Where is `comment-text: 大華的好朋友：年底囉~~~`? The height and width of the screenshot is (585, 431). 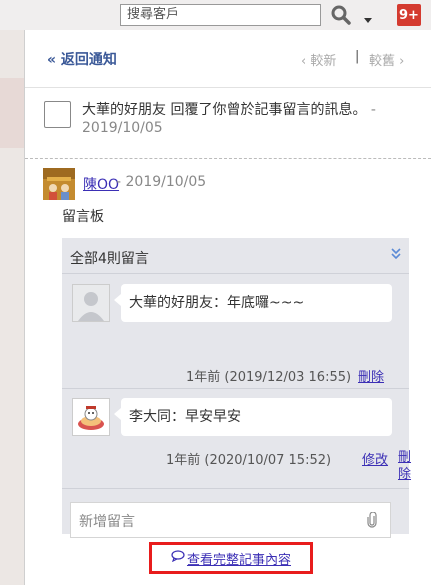 comment-text: 大華的好朋友：年底囉~~~ is located at coordinates (217, 303).